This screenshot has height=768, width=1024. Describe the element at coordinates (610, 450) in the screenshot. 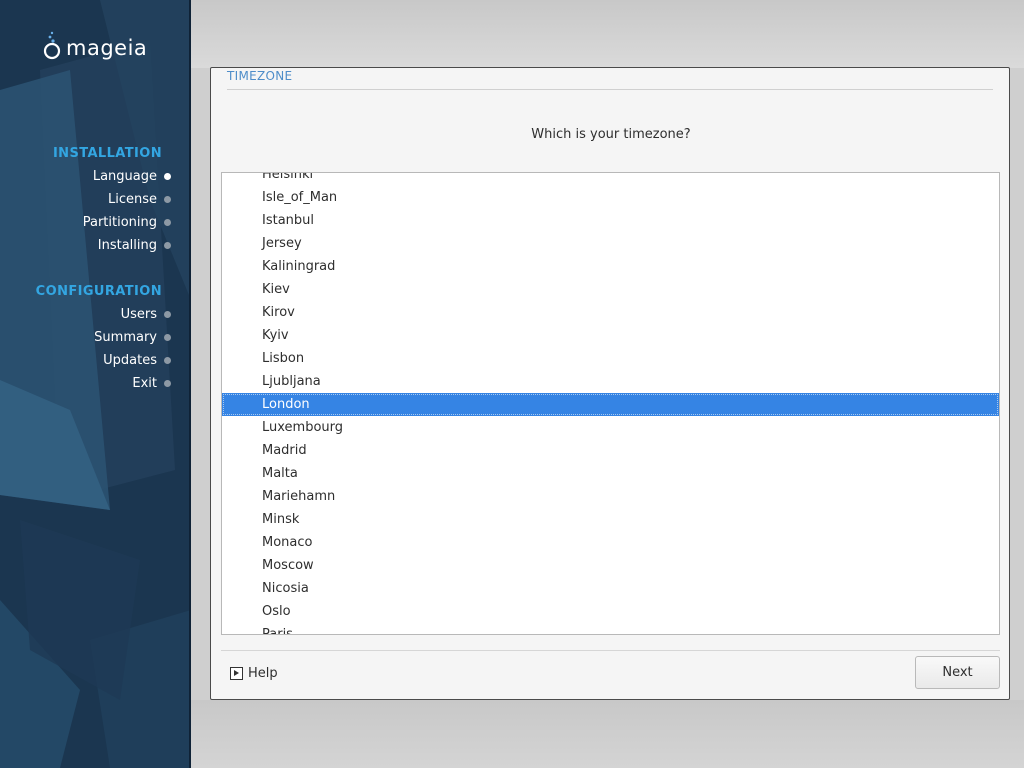

I see `list-item: Madrid` at that location.